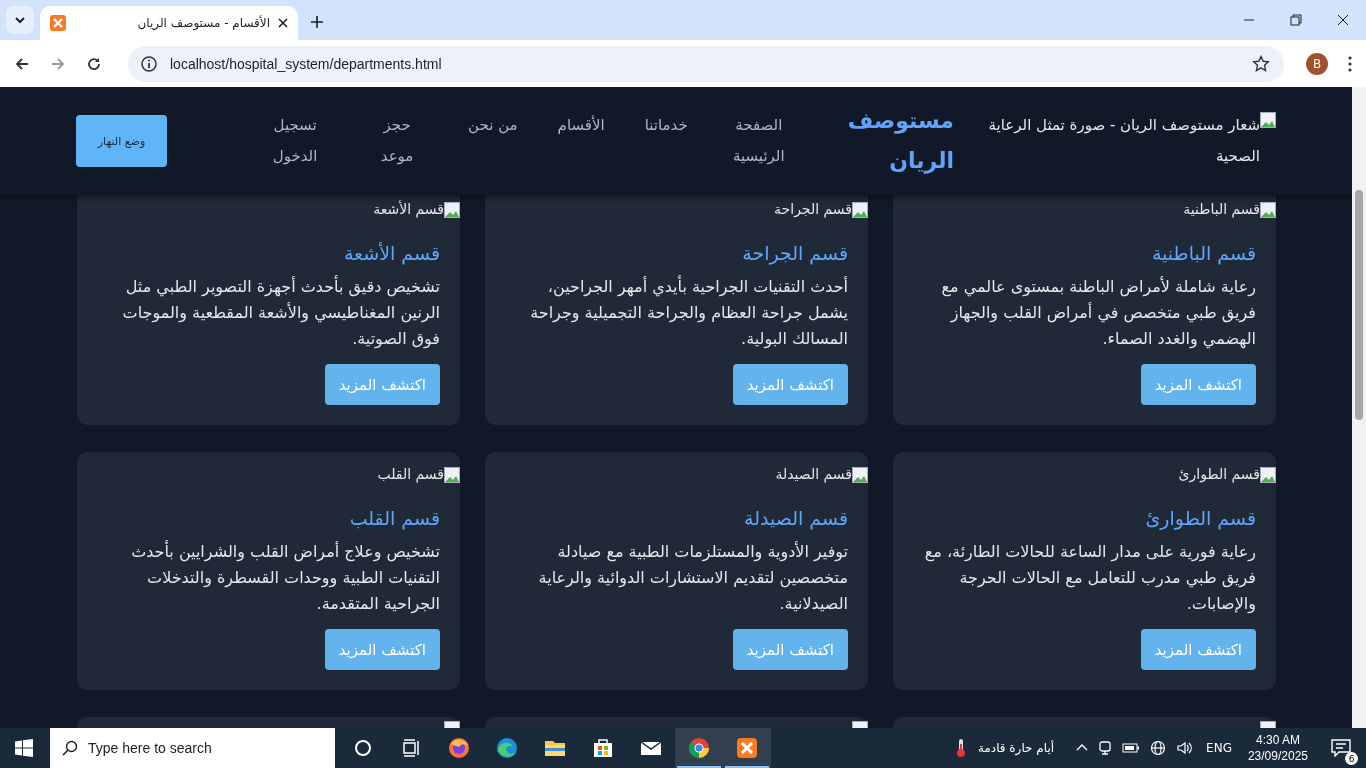 The width and height of the screenshot is (1366, 768). Describe the element at coordinates (1317, 63) in the screenshot. I see `profile-avatar: B` at that location.